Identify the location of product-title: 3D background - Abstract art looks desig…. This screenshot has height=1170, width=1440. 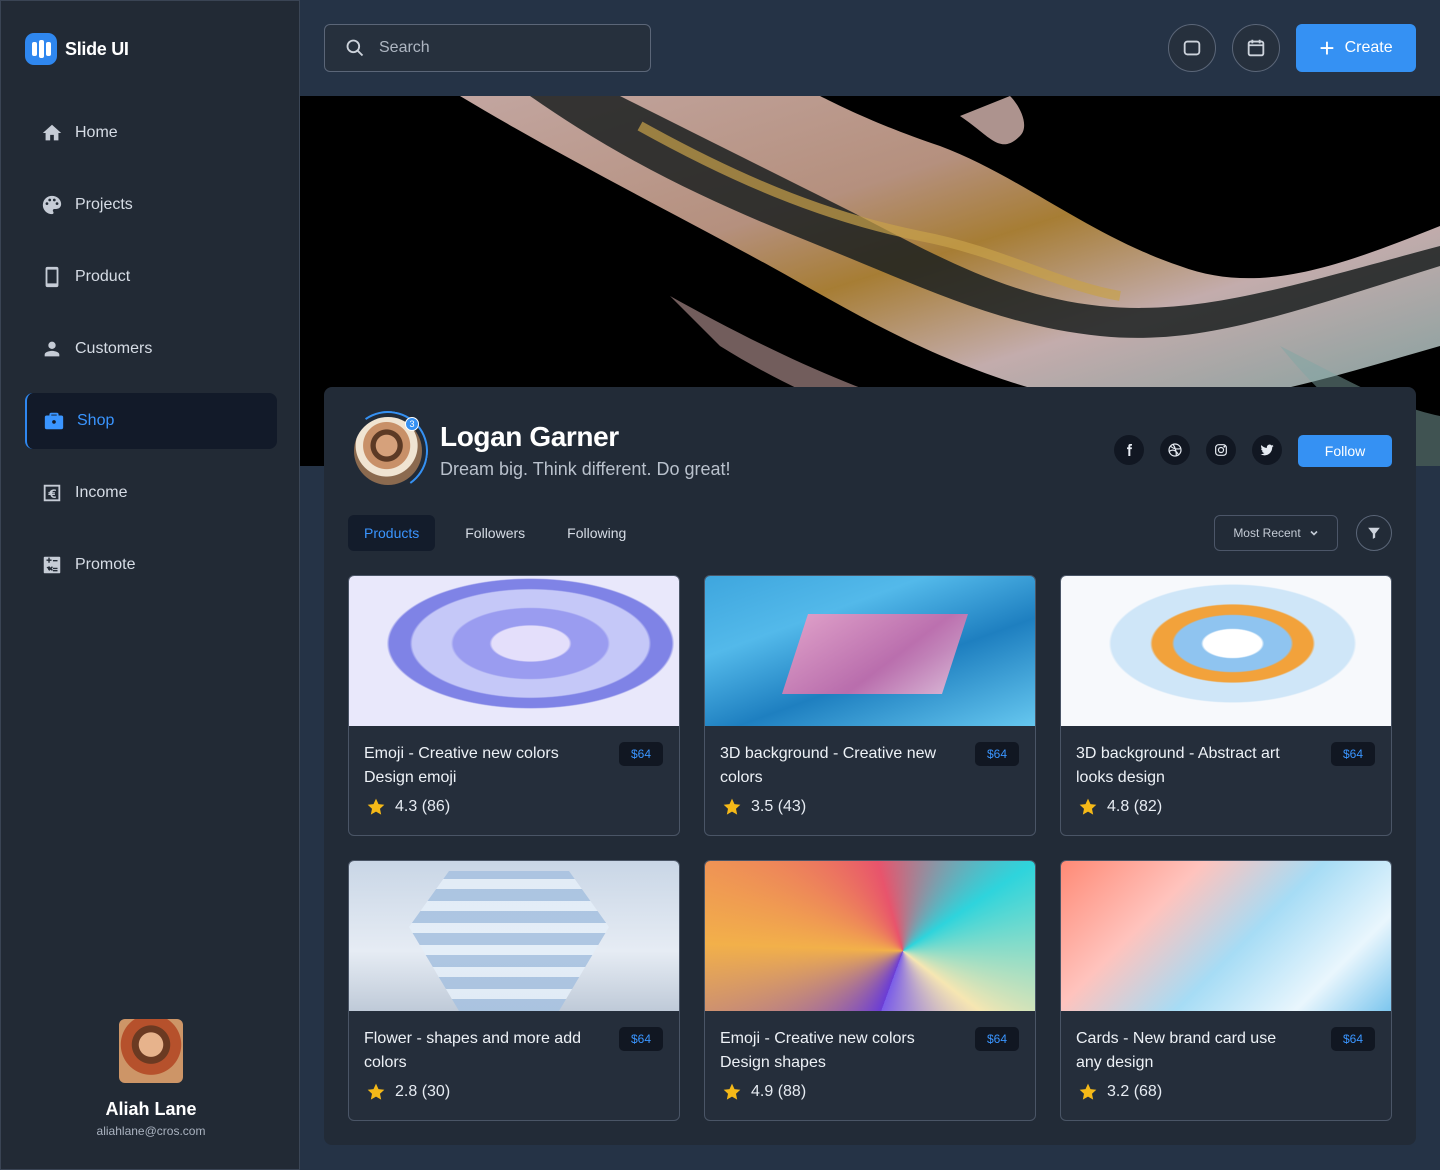
(1178, 765).